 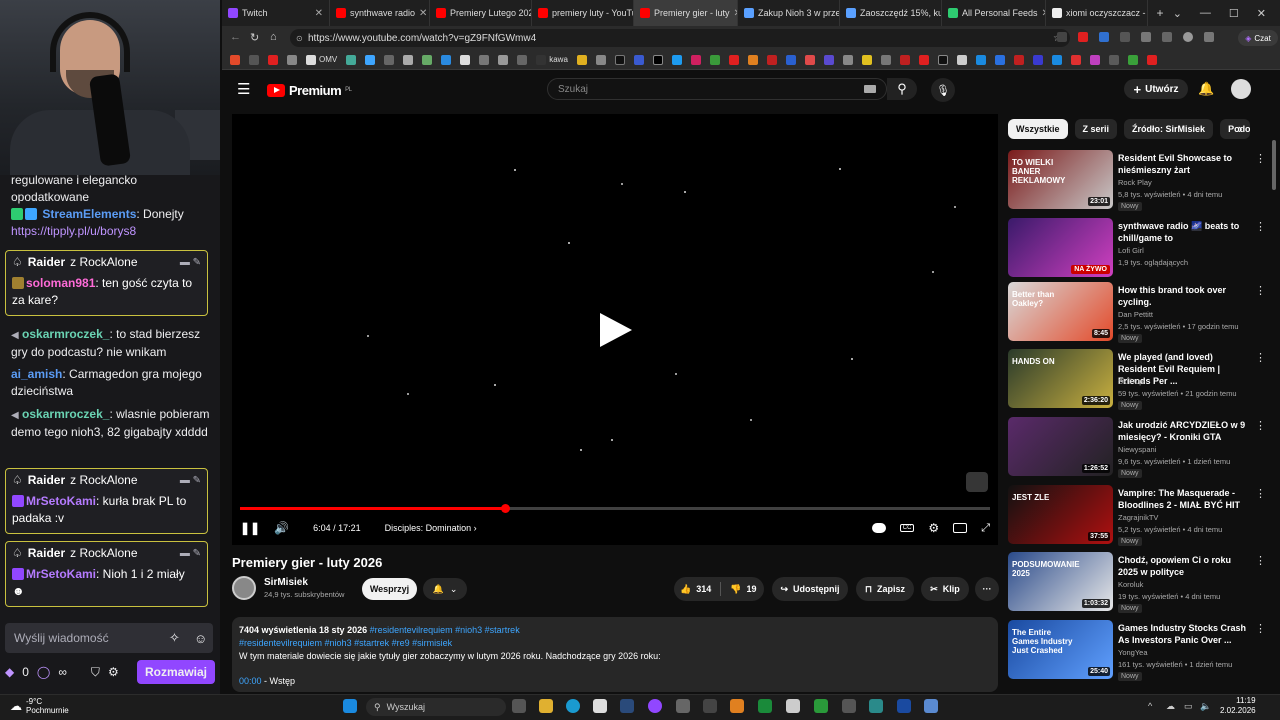 What do you see at coordinates (1060, 581) in the screenshot?
I see `video-thumbnail: PODSUMOWANIE 2025 1:03:32` at bounding box center [1060, 581].